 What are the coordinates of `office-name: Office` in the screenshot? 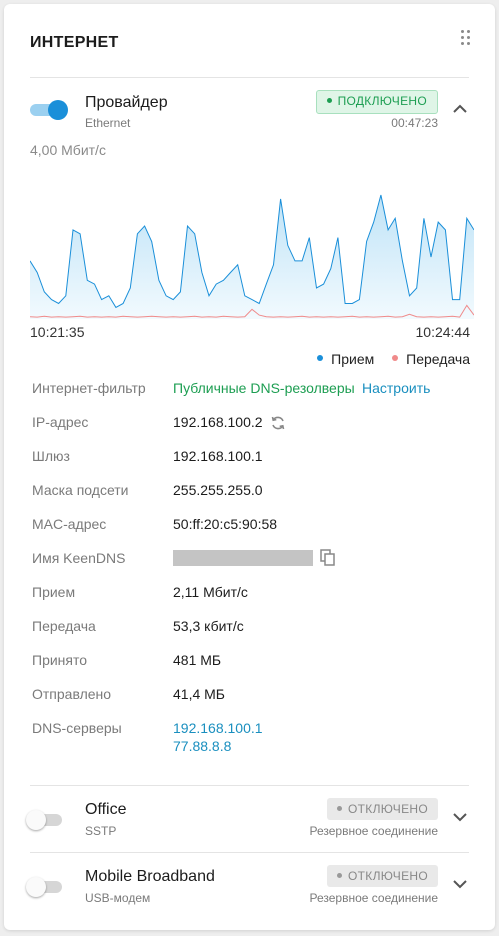 It's located at (106, 809).